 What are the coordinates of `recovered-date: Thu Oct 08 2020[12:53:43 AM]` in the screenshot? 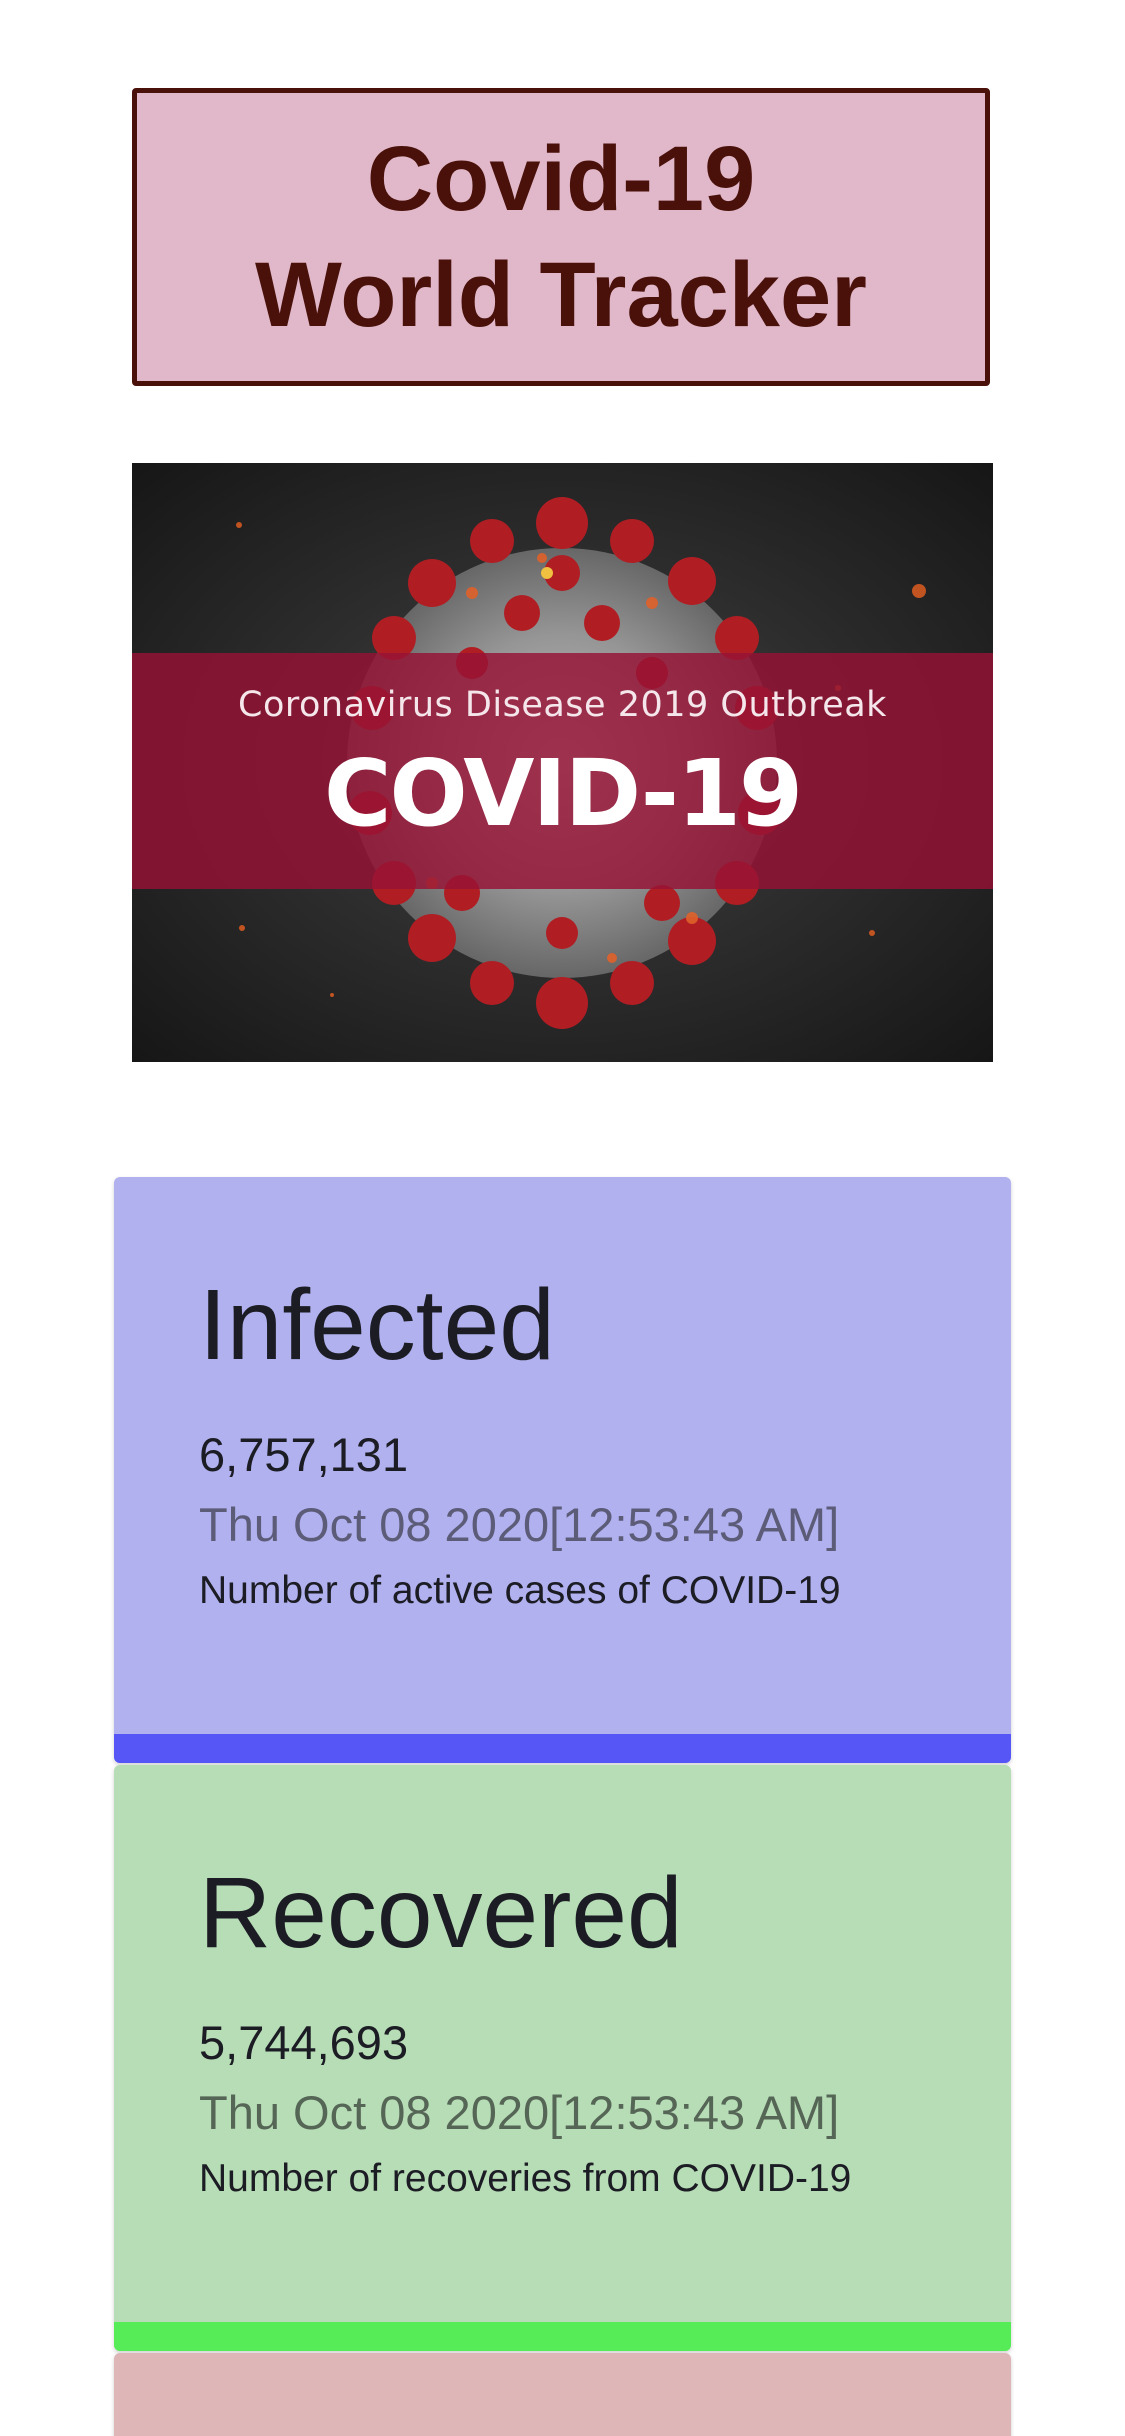 It's located at (519, 2112).